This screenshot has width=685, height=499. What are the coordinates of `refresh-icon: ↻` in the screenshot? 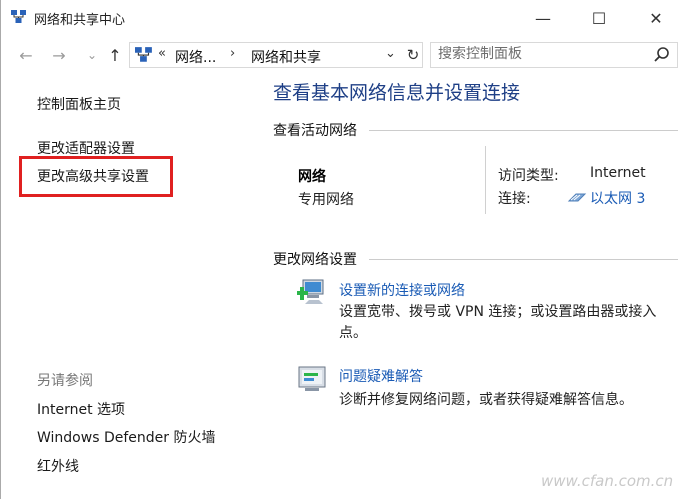 It's located at (413, 55).